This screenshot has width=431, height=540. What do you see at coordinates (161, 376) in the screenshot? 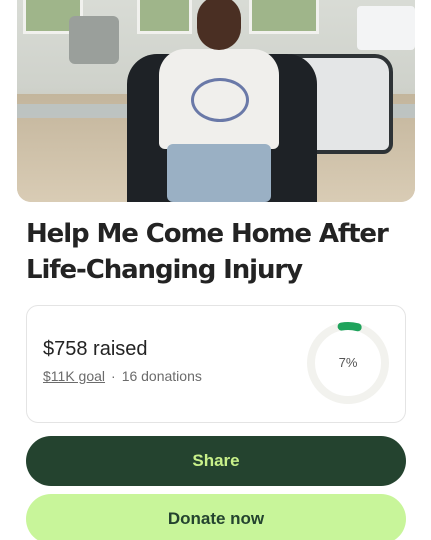
I see `donation-count: 16 donations` at bounding box center [161, 376].